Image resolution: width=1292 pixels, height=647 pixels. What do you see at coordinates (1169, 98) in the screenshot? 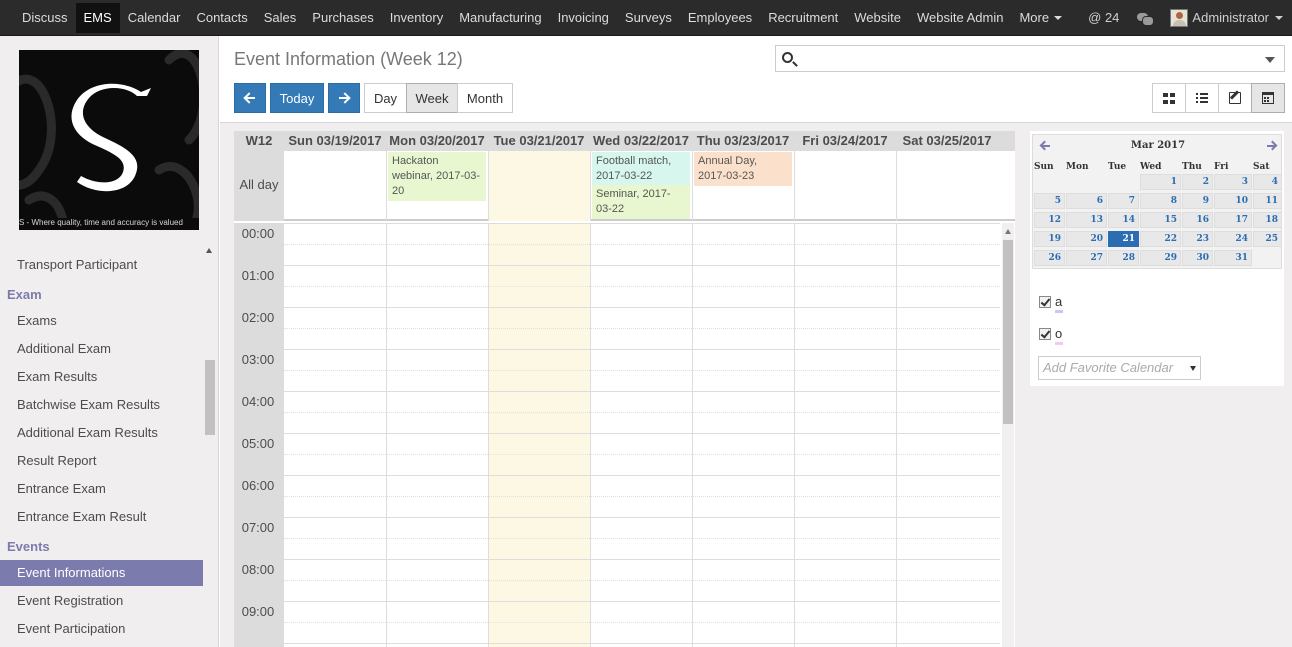
I see `kanban-view-button` at bounding box center [1169, 98].